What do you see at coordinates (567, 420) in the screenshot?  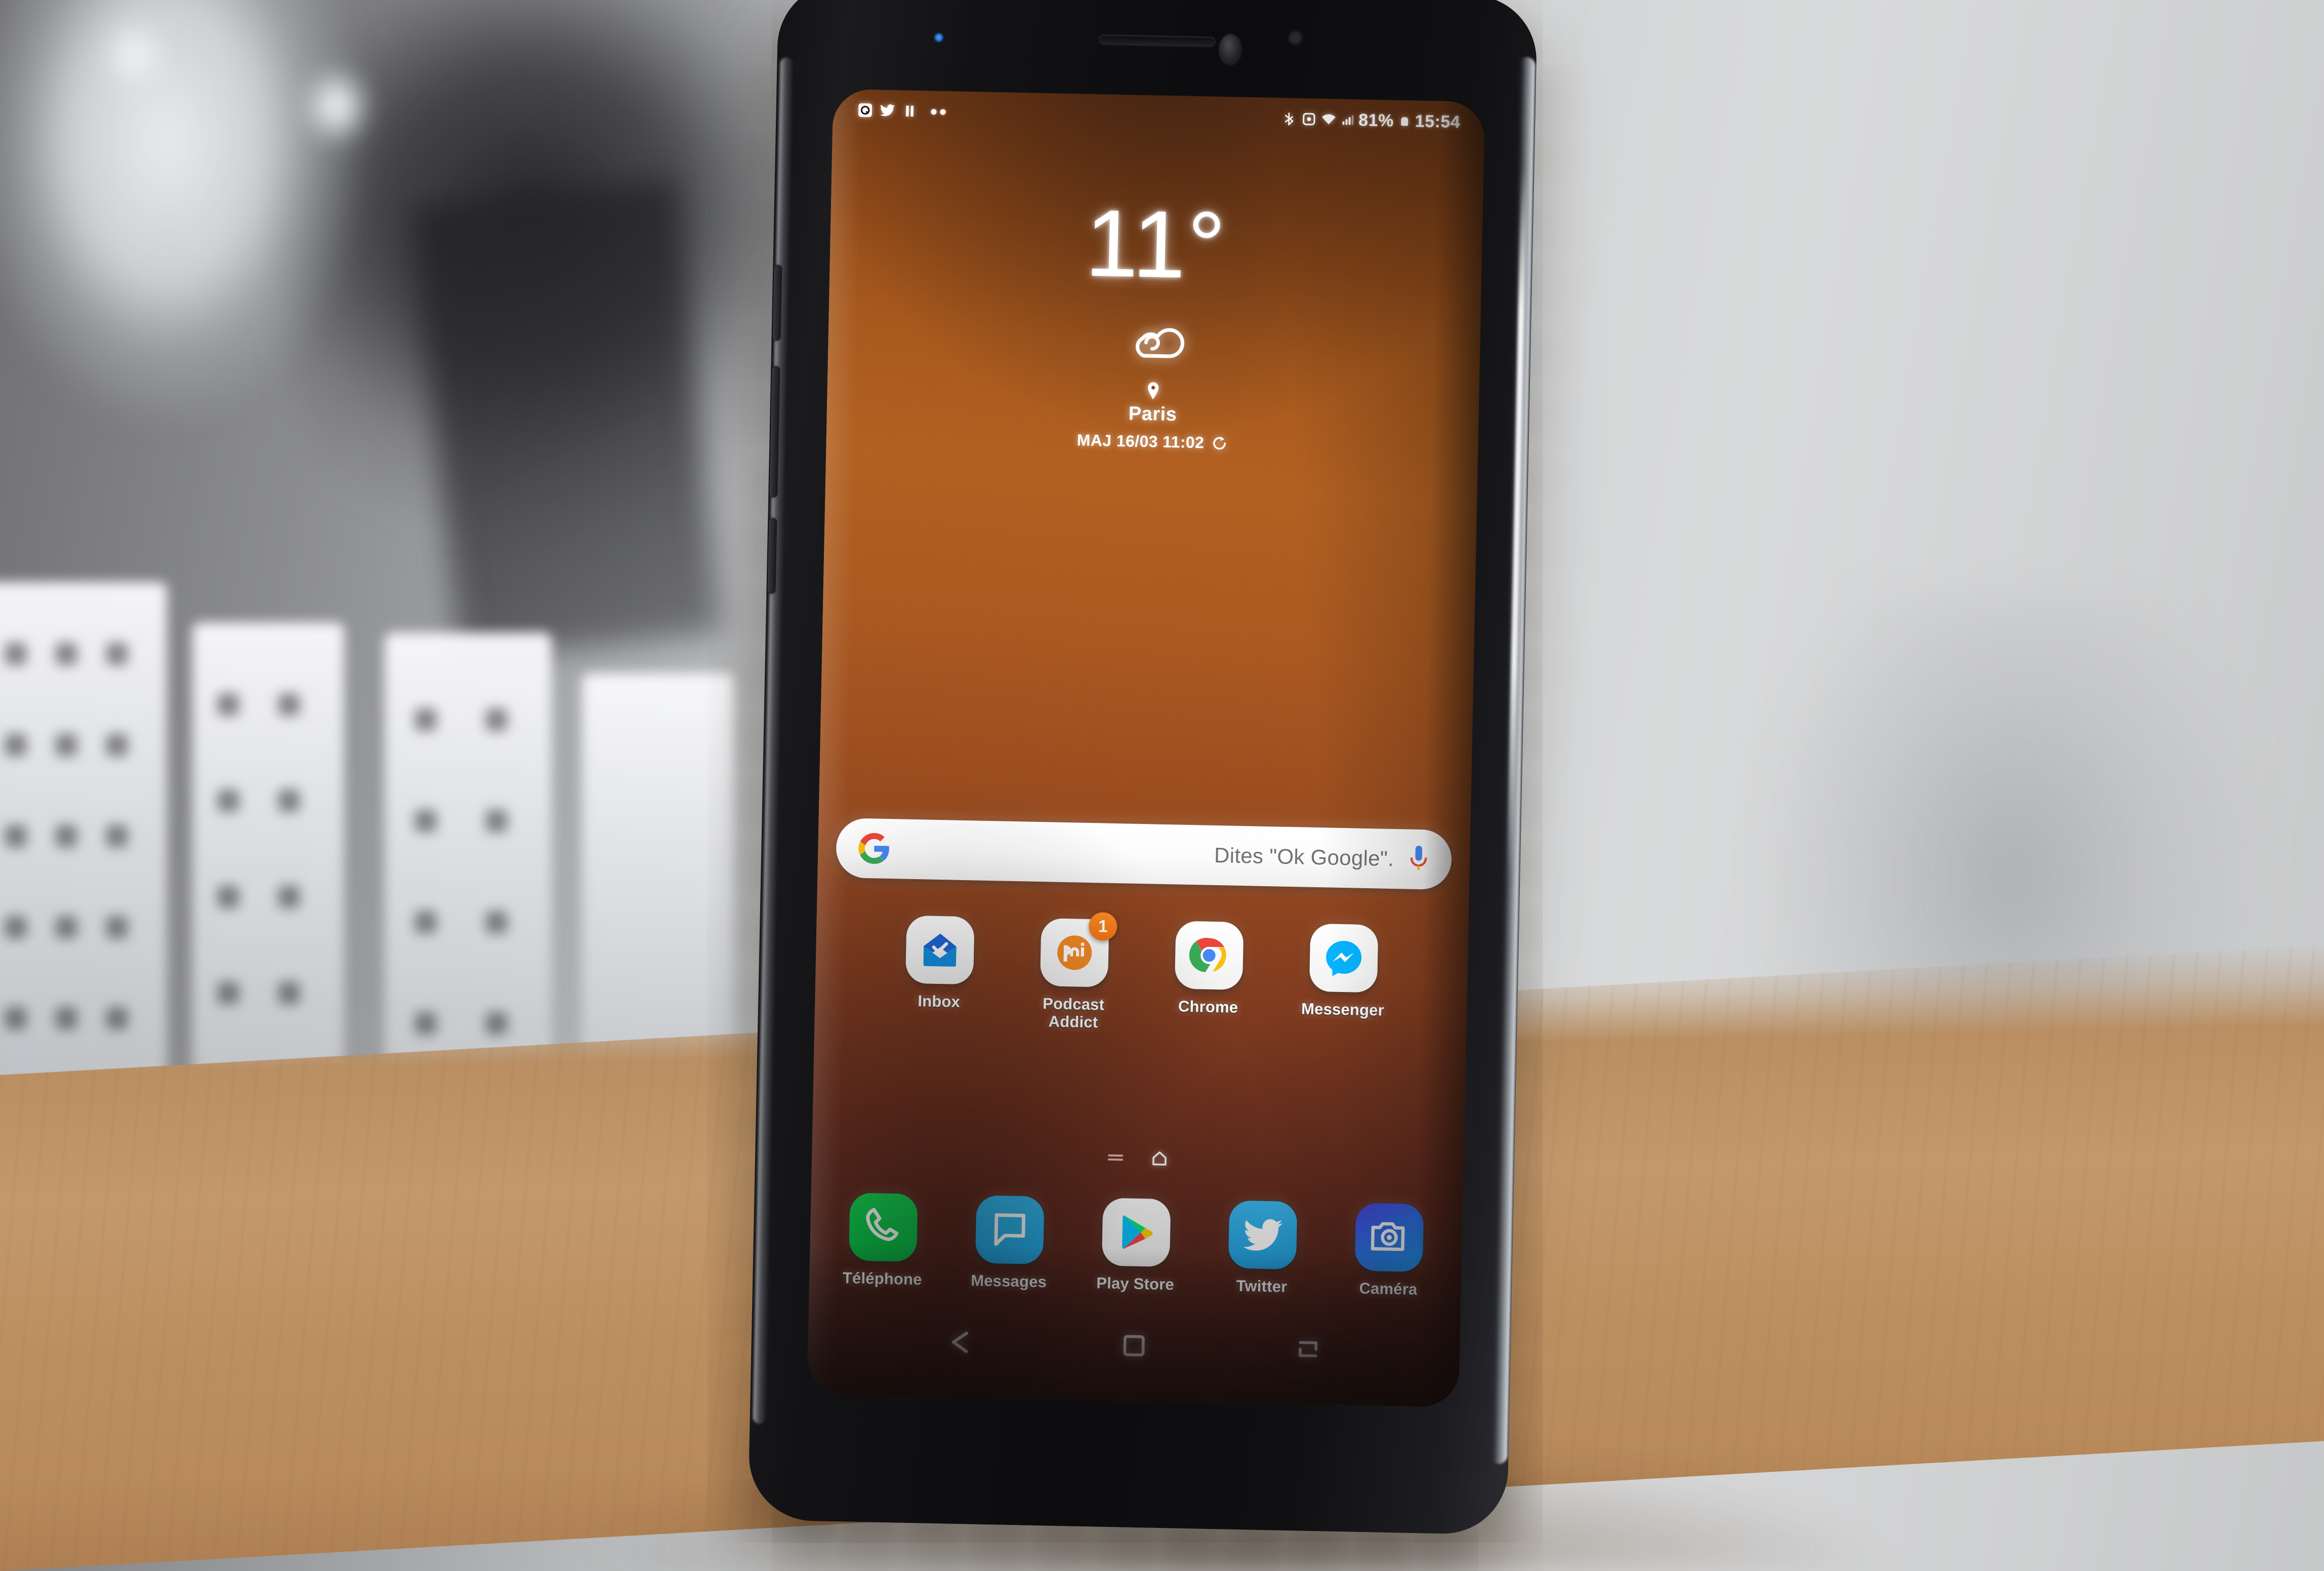 I see `background-dark-panel` at bounding box center [567, 420].